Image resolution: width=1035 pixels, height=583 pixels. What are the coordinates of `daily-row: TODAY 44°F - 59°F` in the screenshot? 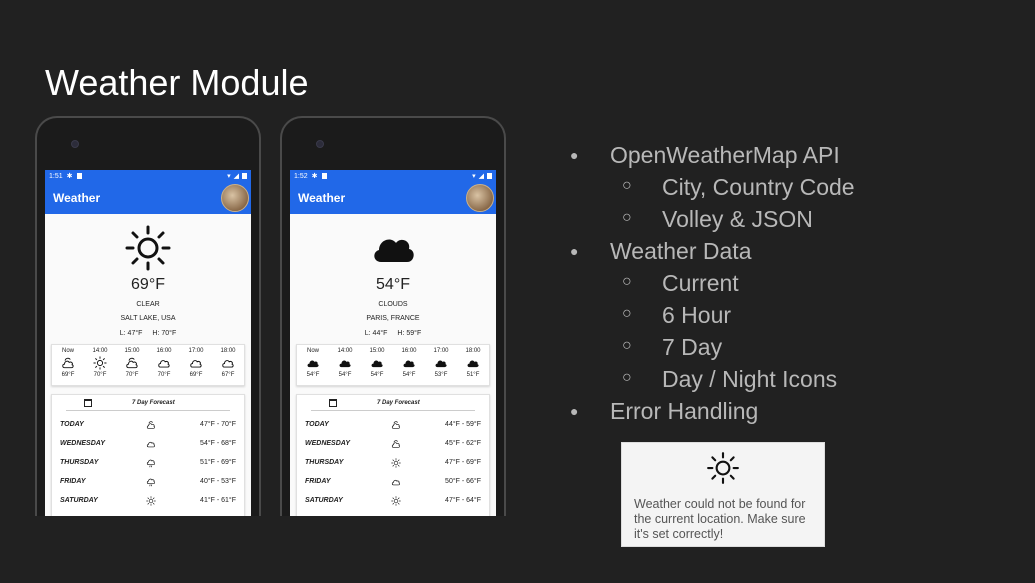 It's located at (393, 424).